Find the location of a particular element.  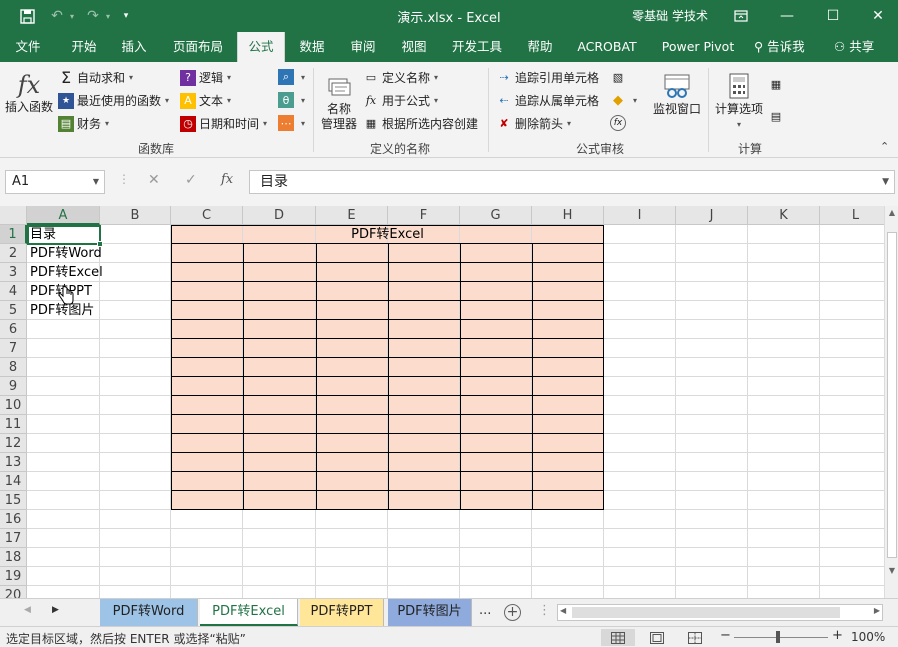

row-header-3: 3 is located at coordinates (13, 272).